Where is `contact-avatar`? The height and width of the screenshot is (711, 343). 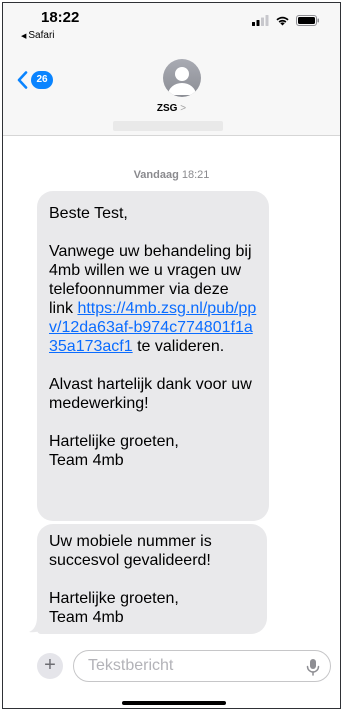 contact-avatar is located at coordinates (182, 78).